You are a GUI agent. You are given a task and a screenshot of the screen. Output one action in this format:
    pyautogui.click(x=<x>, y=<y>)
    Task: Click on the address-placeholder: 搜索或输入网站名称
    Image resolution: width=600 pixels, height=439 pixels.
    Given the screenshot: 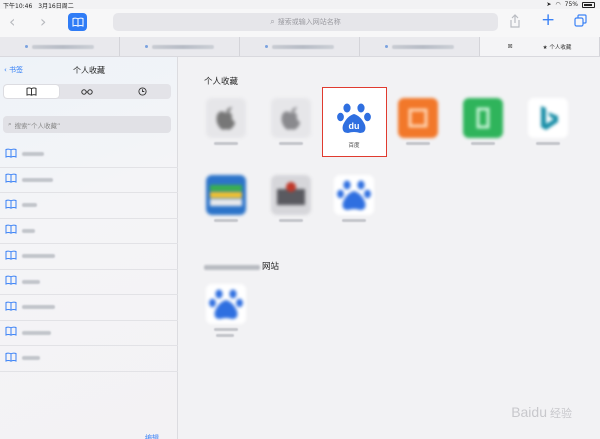 What is the action you would take?
    pyautogui.click(x=309, y=22)
    